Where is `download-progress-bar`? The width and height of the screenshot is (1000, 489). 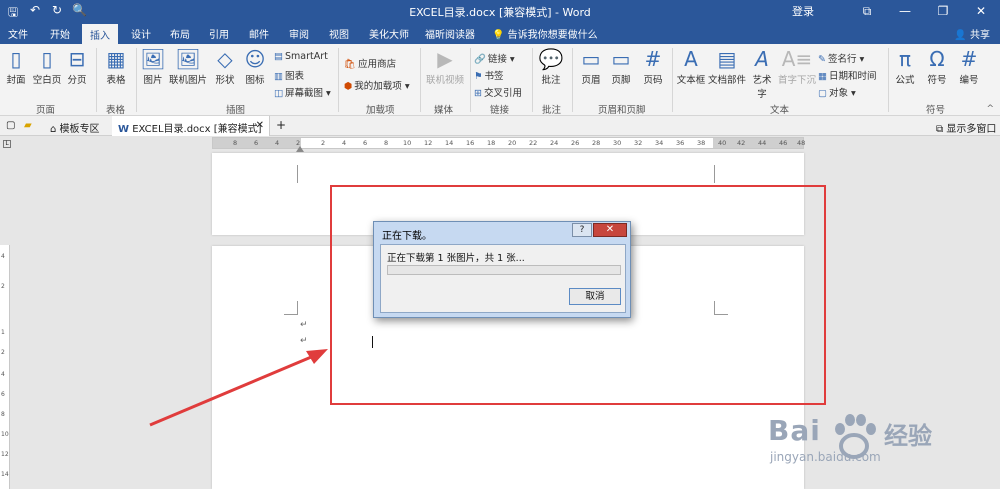
download-progress-bar is located at coordinates (504, 270).